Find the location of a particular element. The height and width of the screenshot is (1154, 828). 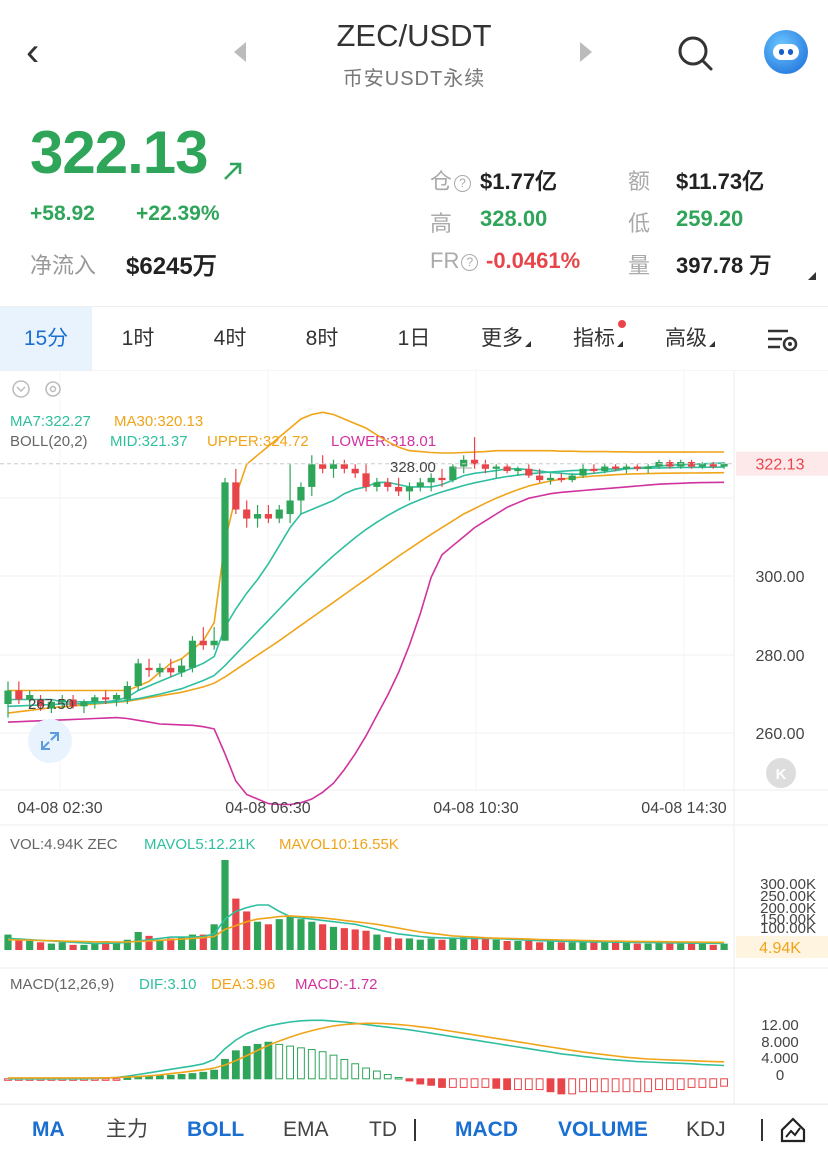

boll-mid-label: MID:321.37 is located at coordinates (149, 441).